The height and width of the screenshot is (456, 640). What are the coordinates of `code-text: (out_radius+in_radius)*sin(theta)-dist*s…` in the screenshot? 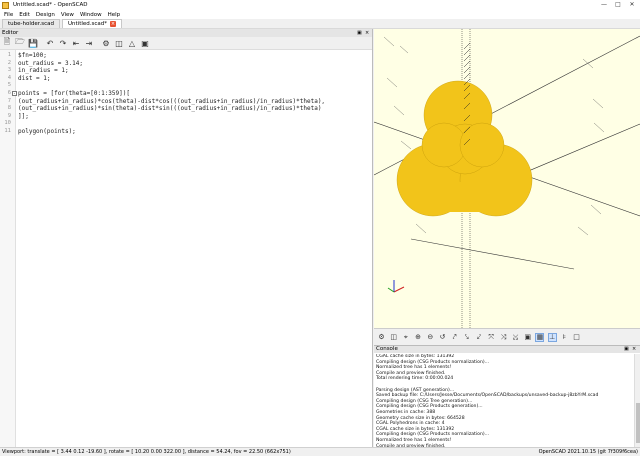 It's located at (170, 109).